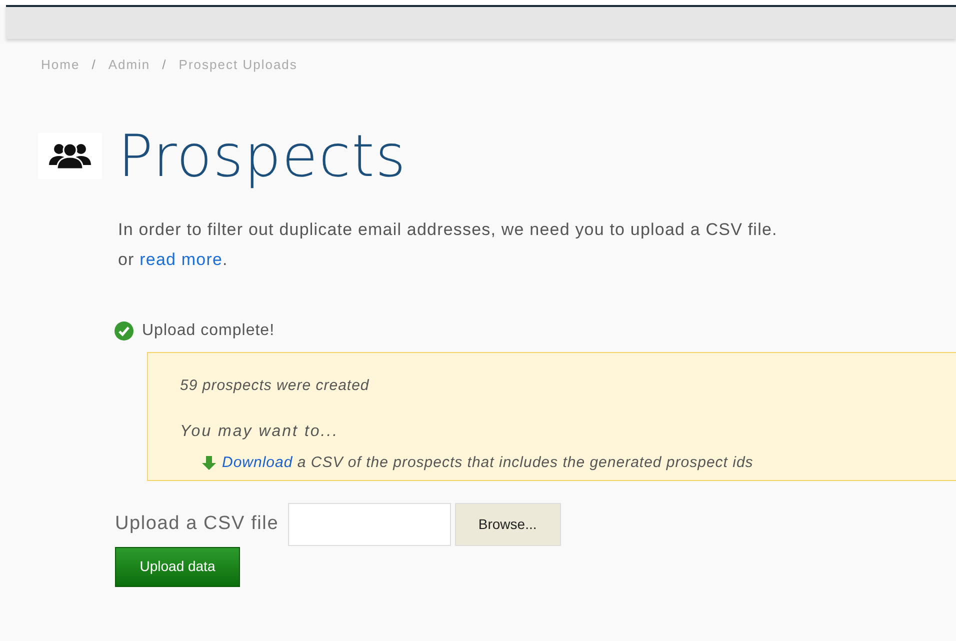 The height and width of the screenshot is (641, 956). I want to click on upload-label: Upload a CSV file, so click(197, 524).